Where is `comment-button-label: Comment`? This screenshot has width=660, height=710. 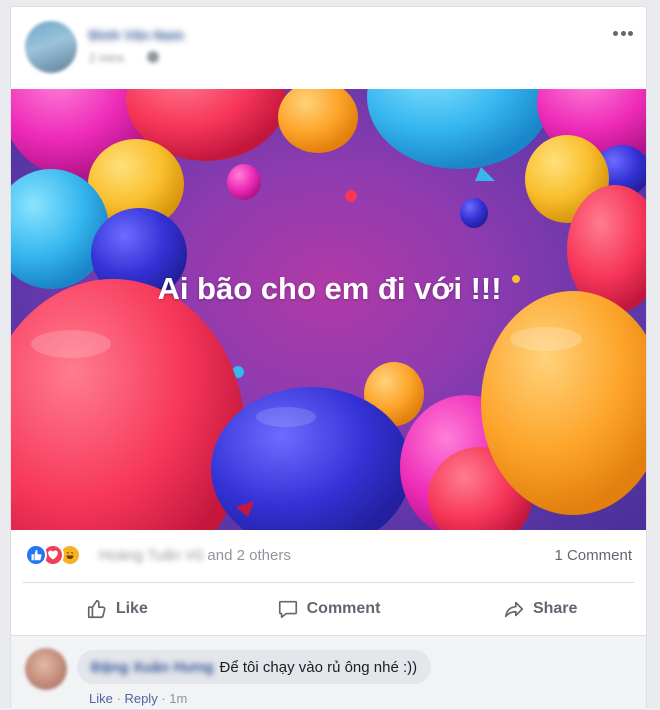 comment-button-label: Comment is located at coordinates (343, 608).